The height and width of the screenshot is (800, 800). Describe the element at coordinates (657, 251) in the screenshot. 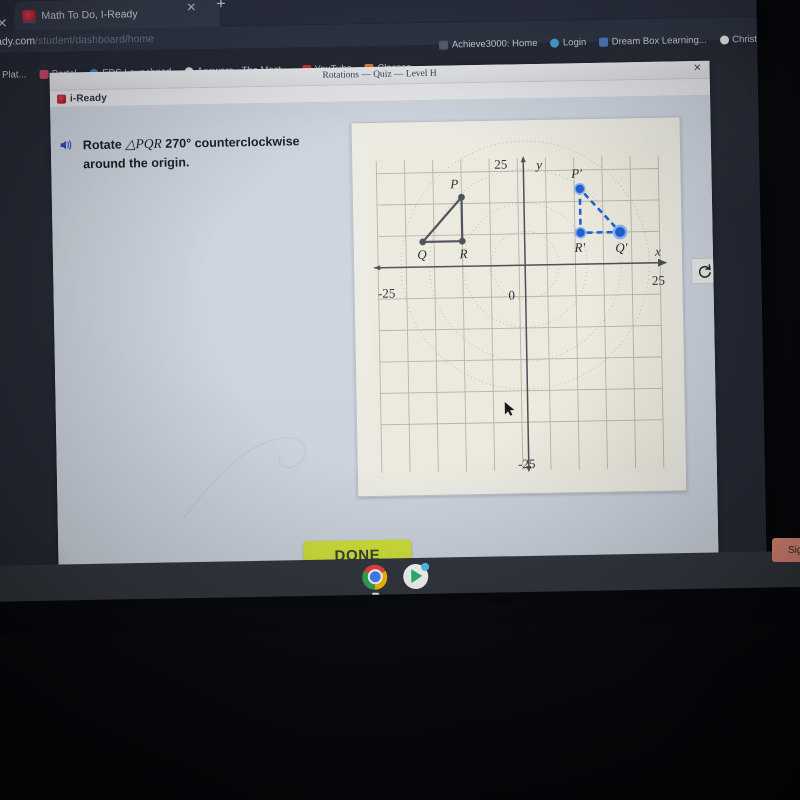

I see `svg-text: x` at that location.